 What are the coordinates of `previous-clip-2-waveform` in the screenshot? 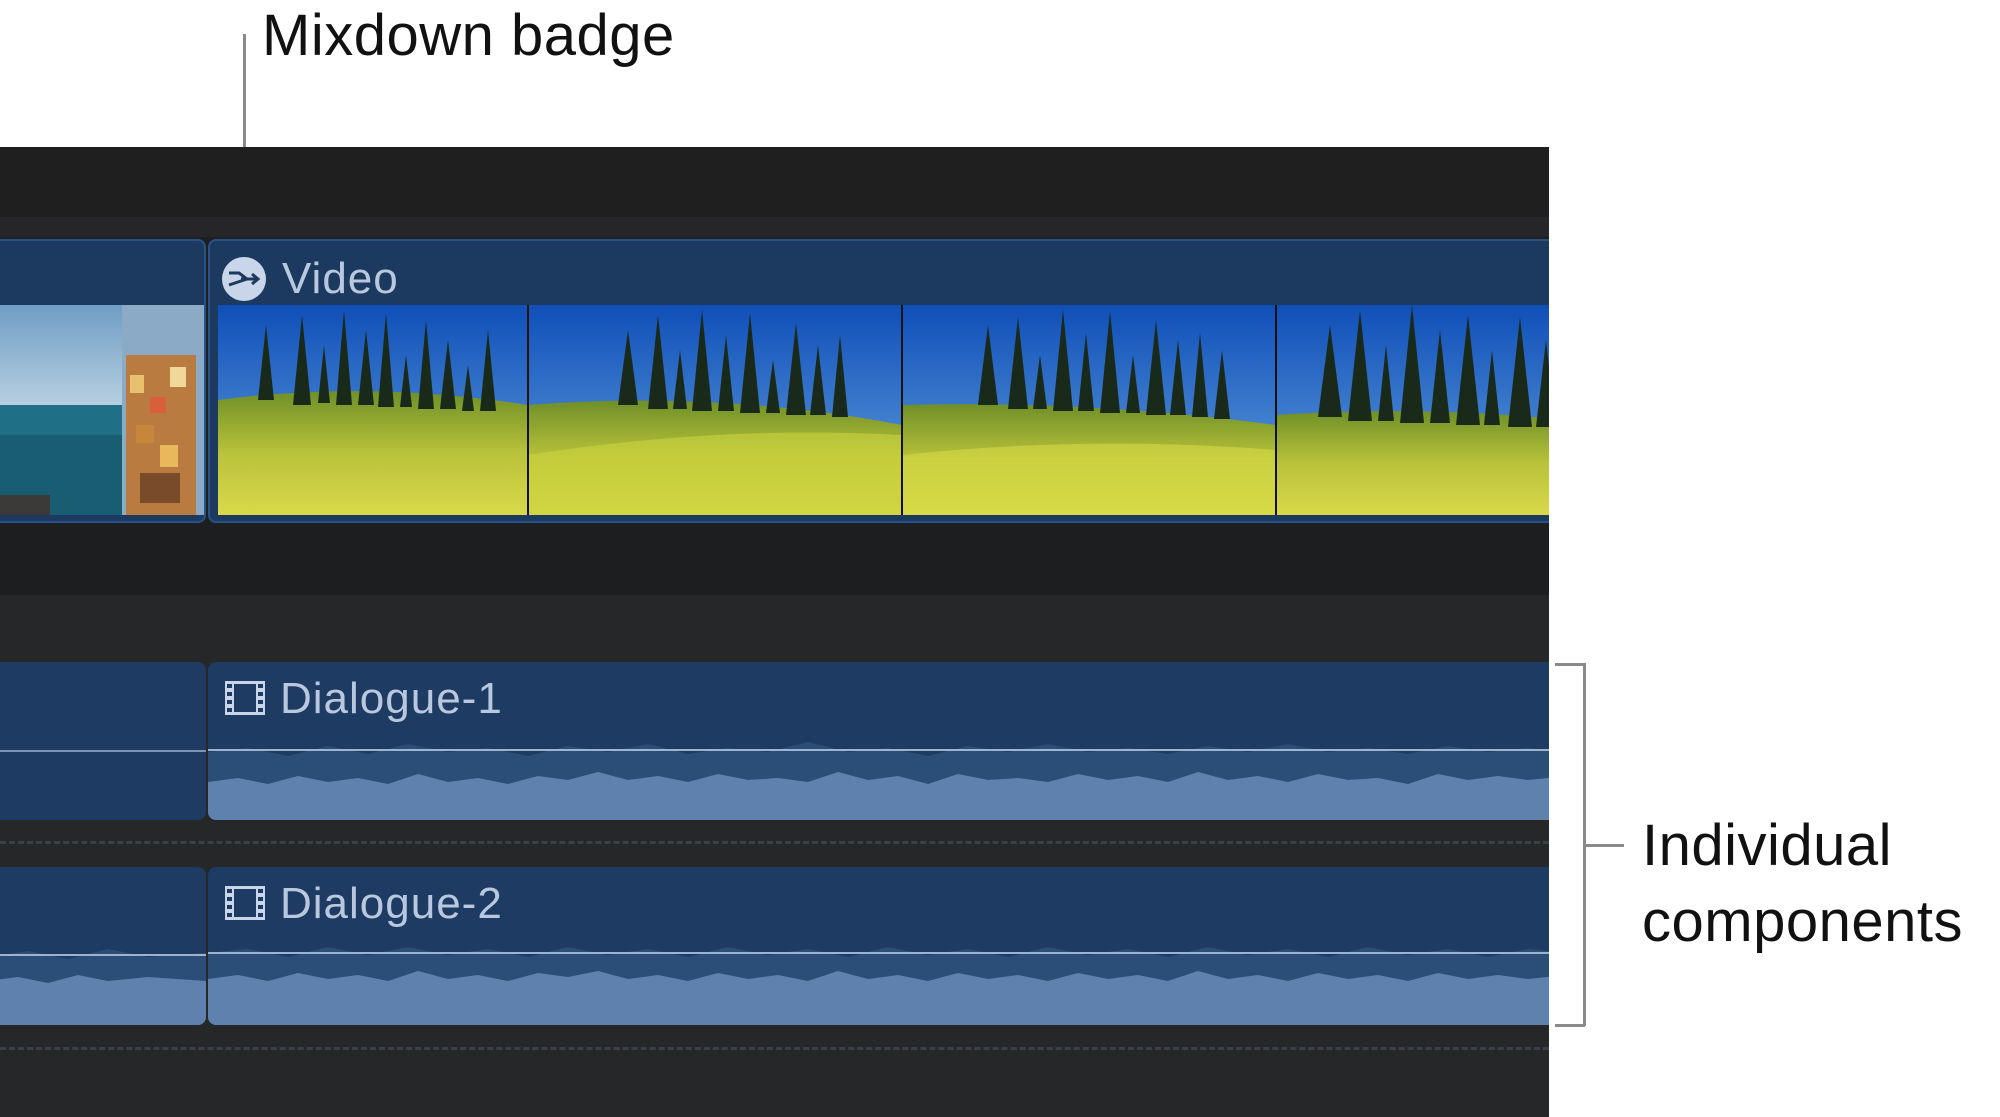 It's located at (103, 987).